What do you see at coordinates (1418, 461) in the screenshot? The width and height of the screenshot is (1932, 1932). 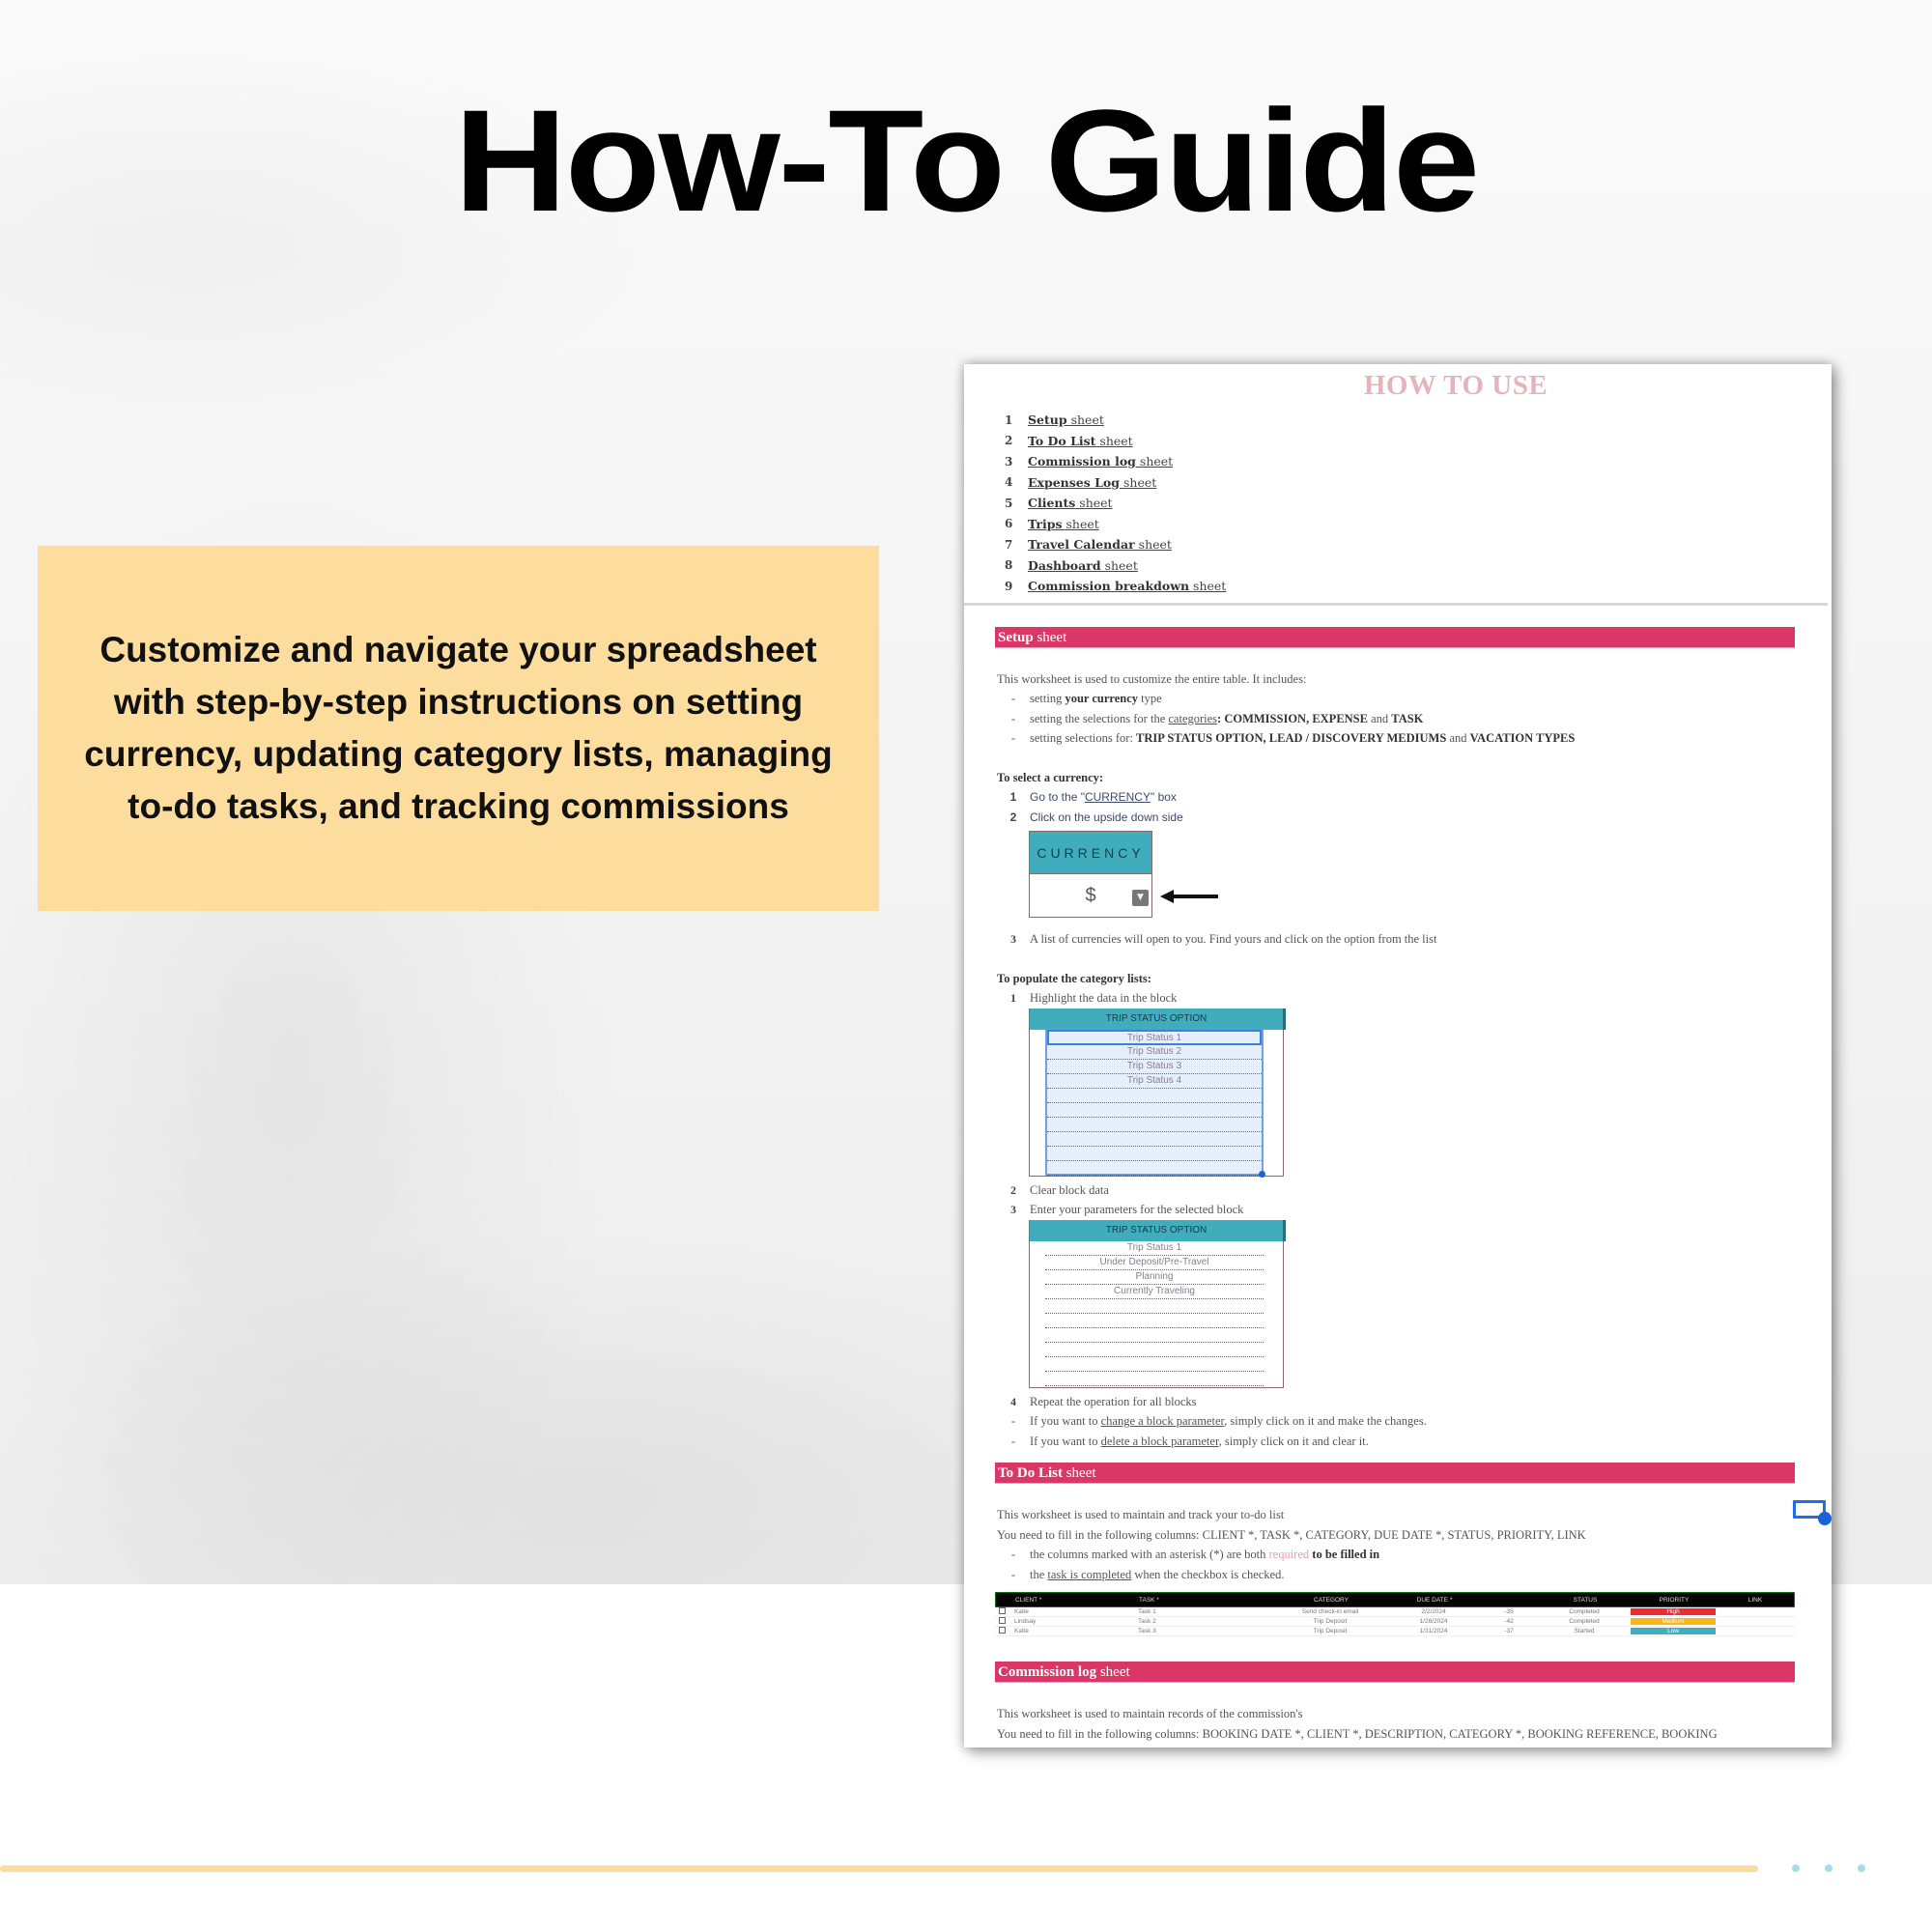 I see `toc-item: 3 Commission log sheet` at bounding box center [1418, 461].